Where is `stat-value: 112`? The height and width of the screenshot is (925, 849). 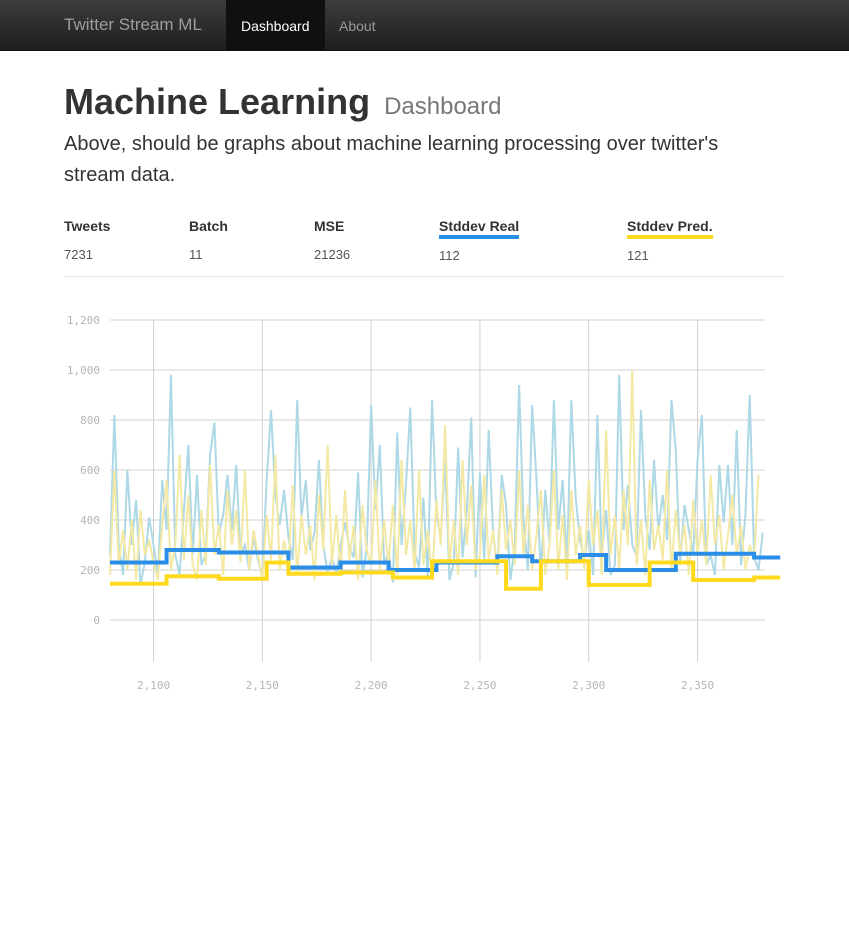
stat-value: 112 is located at coordinates (449, 255).